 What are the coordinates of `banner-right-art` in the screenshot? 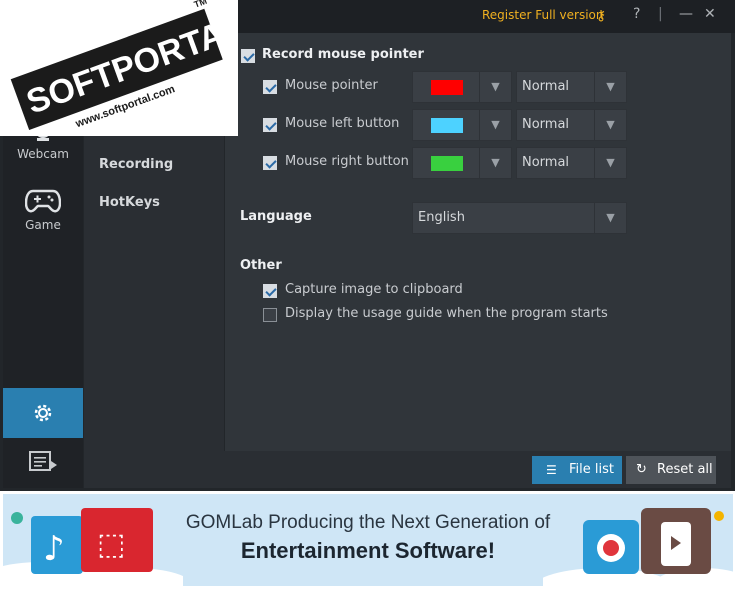 It's located at (633, 540).